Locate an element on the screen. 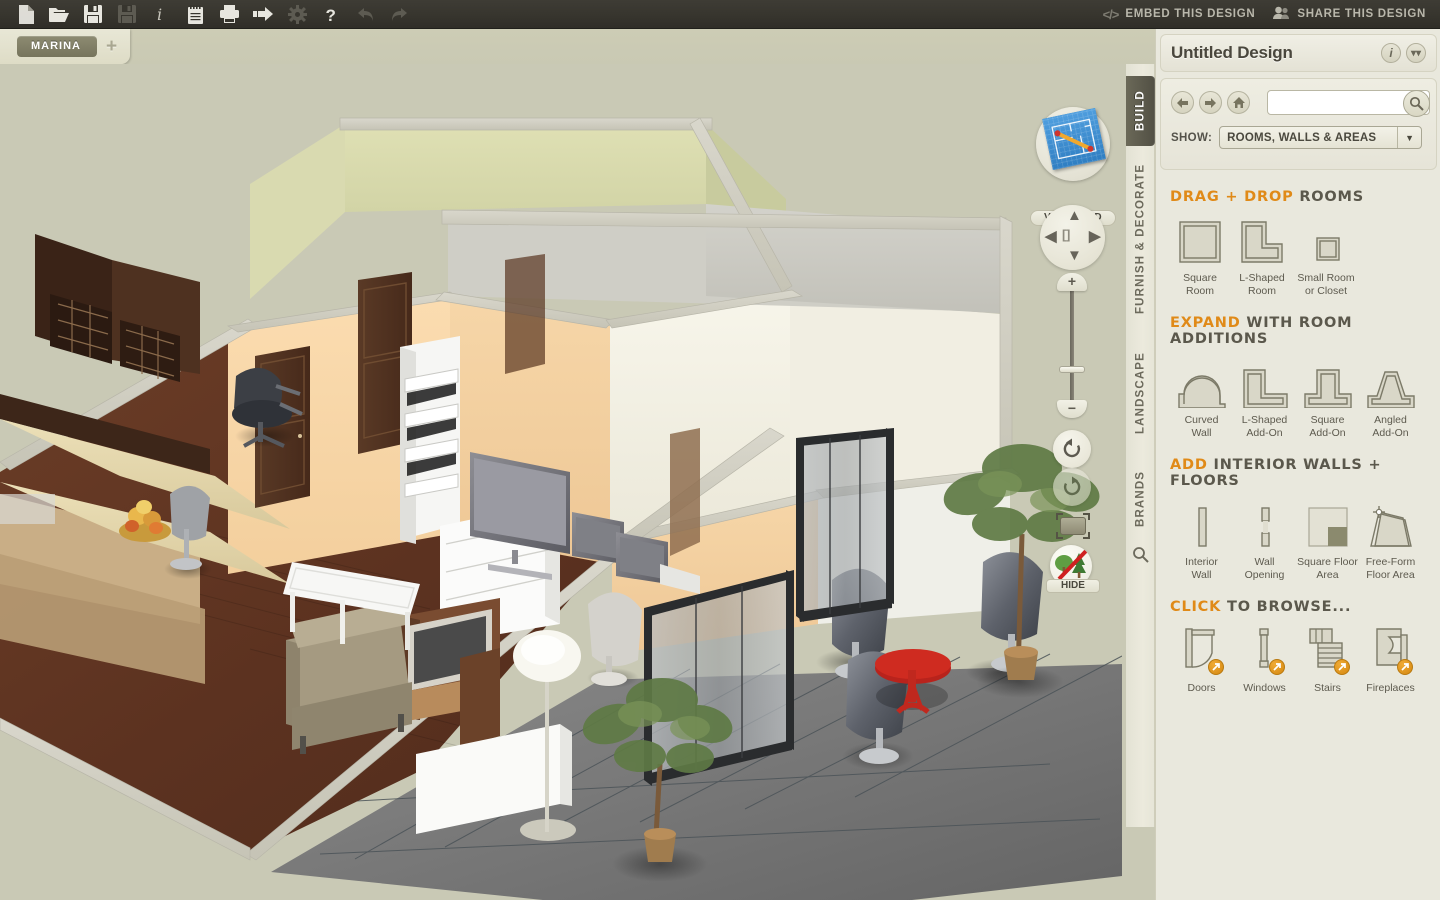 The image size is (1440, 900). tool-small-room-or-closet: Small Room or Closet is located at coordinates (1326, 255).